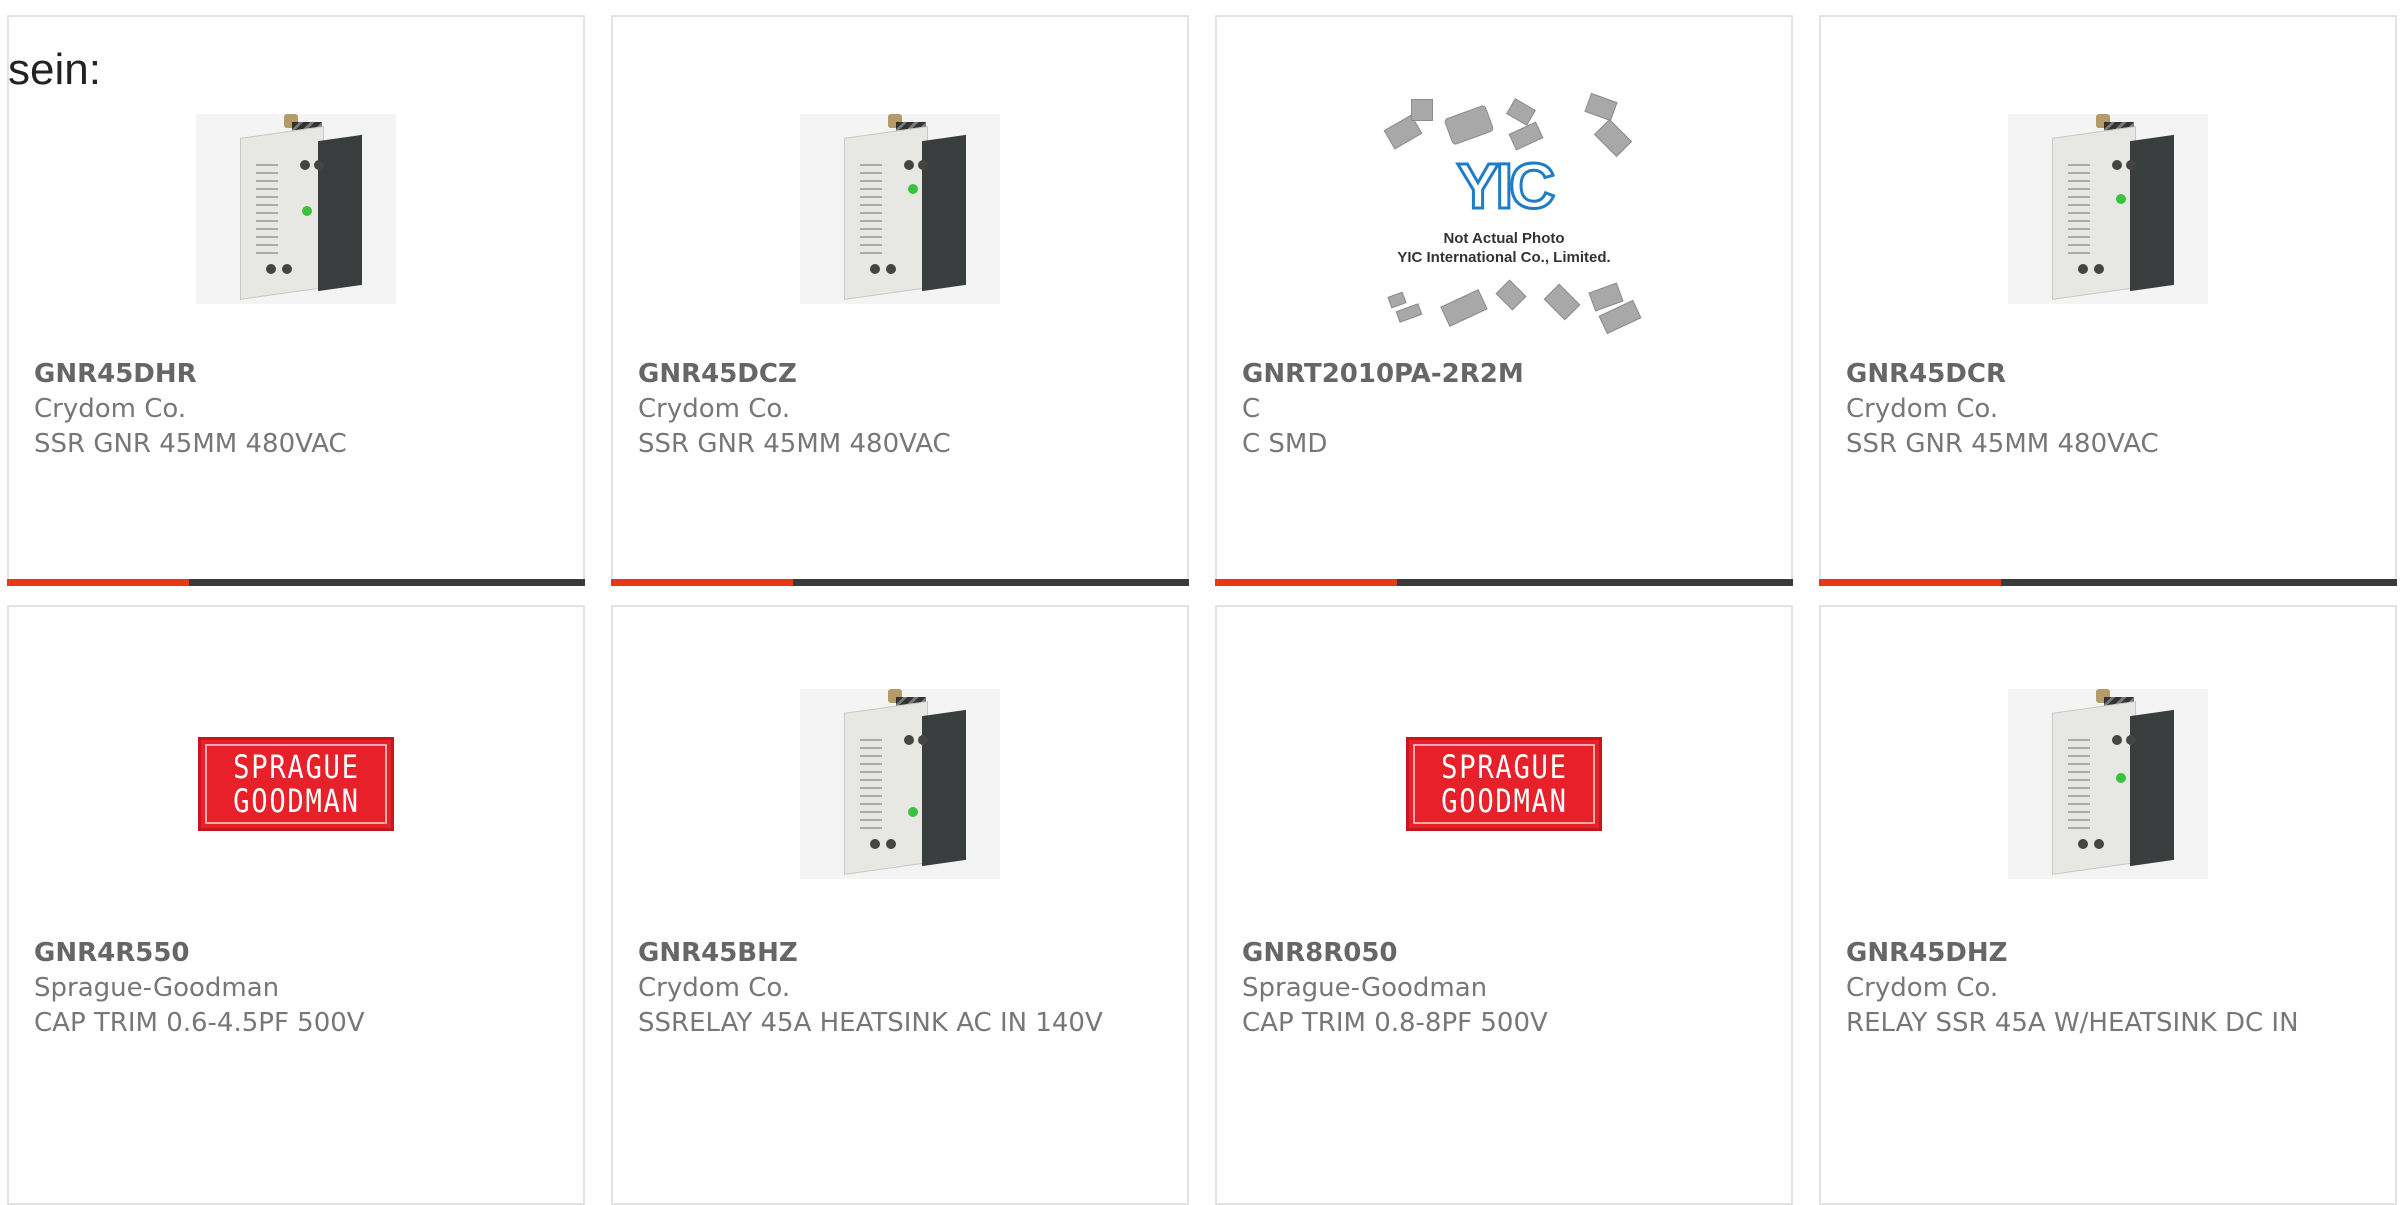  Describe the element at coordinates (2072, 1023) in the screenshot. I see `description: RELAY SSR 45A W/HEATSINK DC IN` at that location.